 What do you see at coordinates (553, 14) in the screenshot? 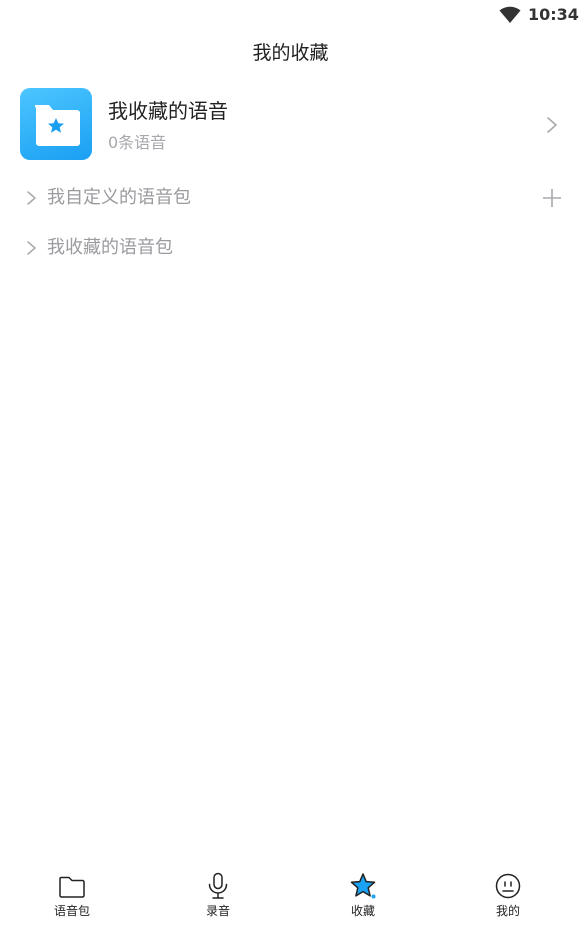
I see `status-time: 10:34` at bounding box center [553, 14].